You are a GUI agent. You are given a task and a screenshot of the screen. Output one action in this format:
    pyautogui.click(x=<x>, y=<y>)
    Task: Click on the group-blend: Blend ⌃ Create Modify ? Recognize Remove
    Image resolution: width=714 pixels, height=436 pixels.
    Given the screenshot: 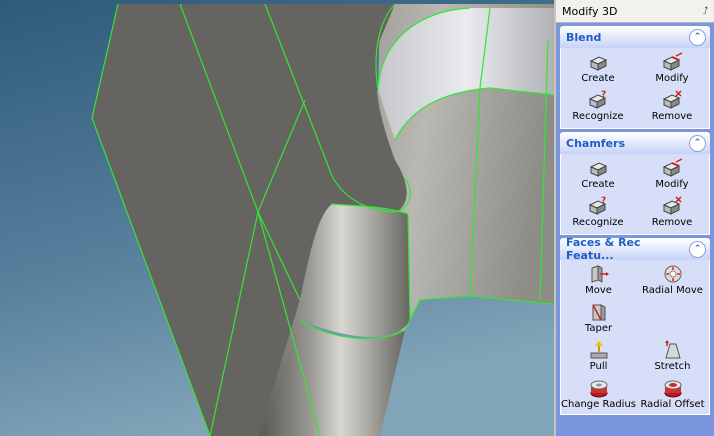 What is the action you would take?
    pyautogui.click(x=635, y=77)
    